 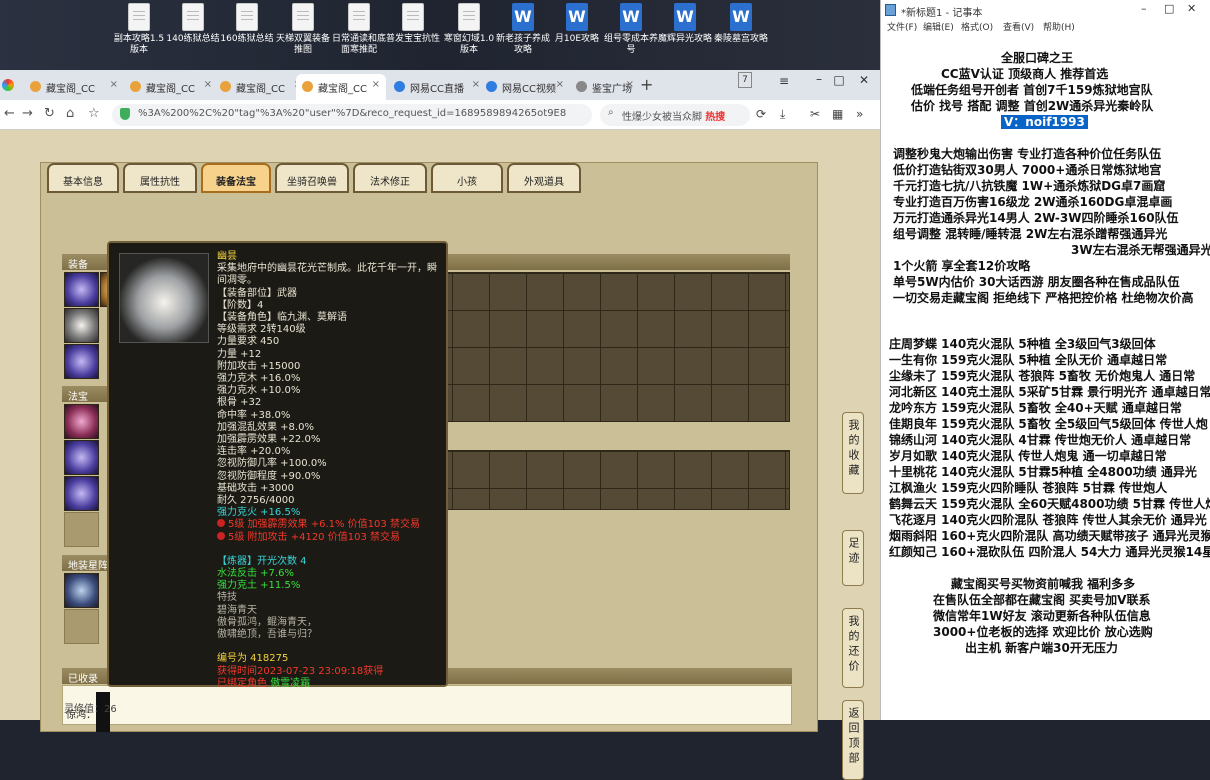 What do you see at coordinates (341, 87) in the screenshot?
I see `tab-3: 藏宝阁_CC ×` at bounding box center [341, 87].